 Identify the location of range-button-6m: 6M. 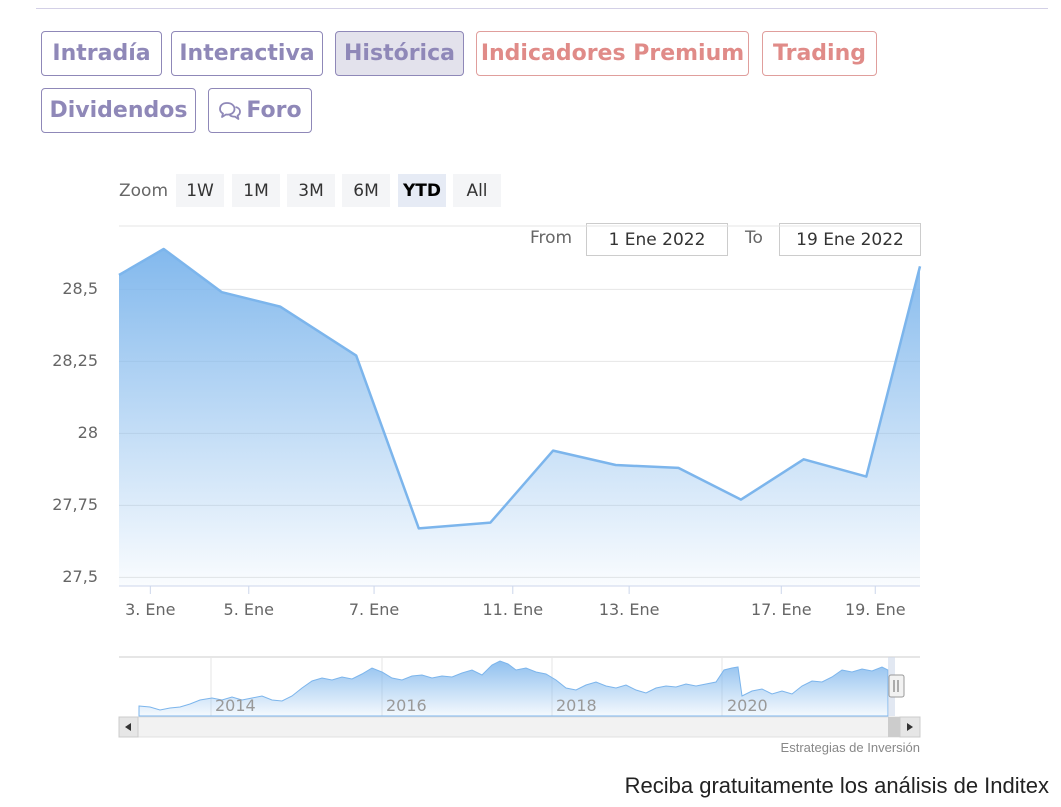
(366, 190).